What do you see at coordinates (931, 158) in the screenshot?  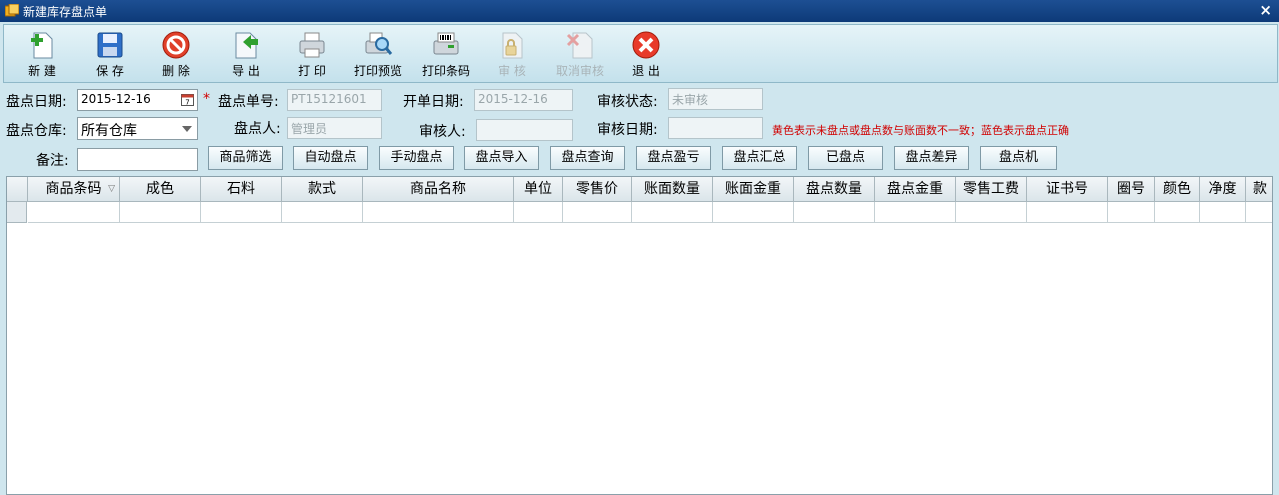 I see `count-difference-button: 盘点差异` at bounding box center [931, 158].